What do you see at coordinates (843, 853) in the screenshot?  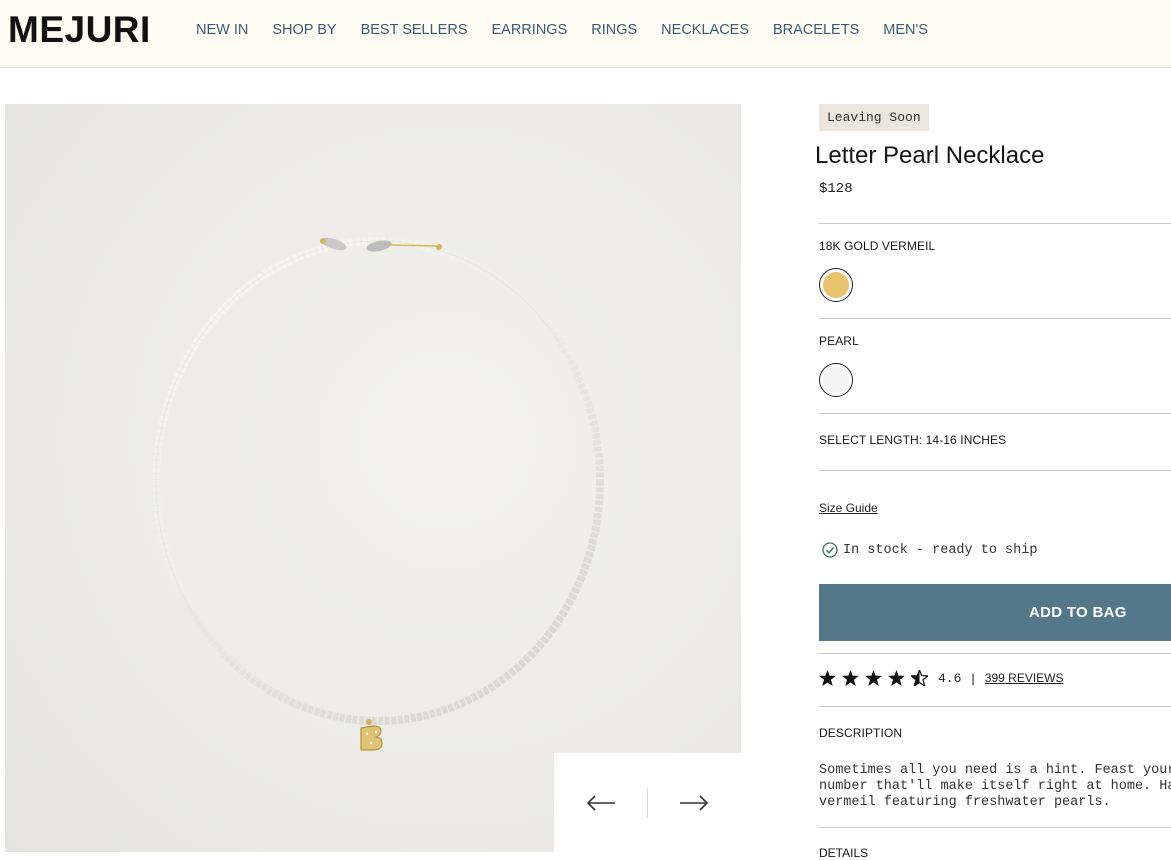 I see `details-heading: DETAILS` at bounding box center [843, 853].